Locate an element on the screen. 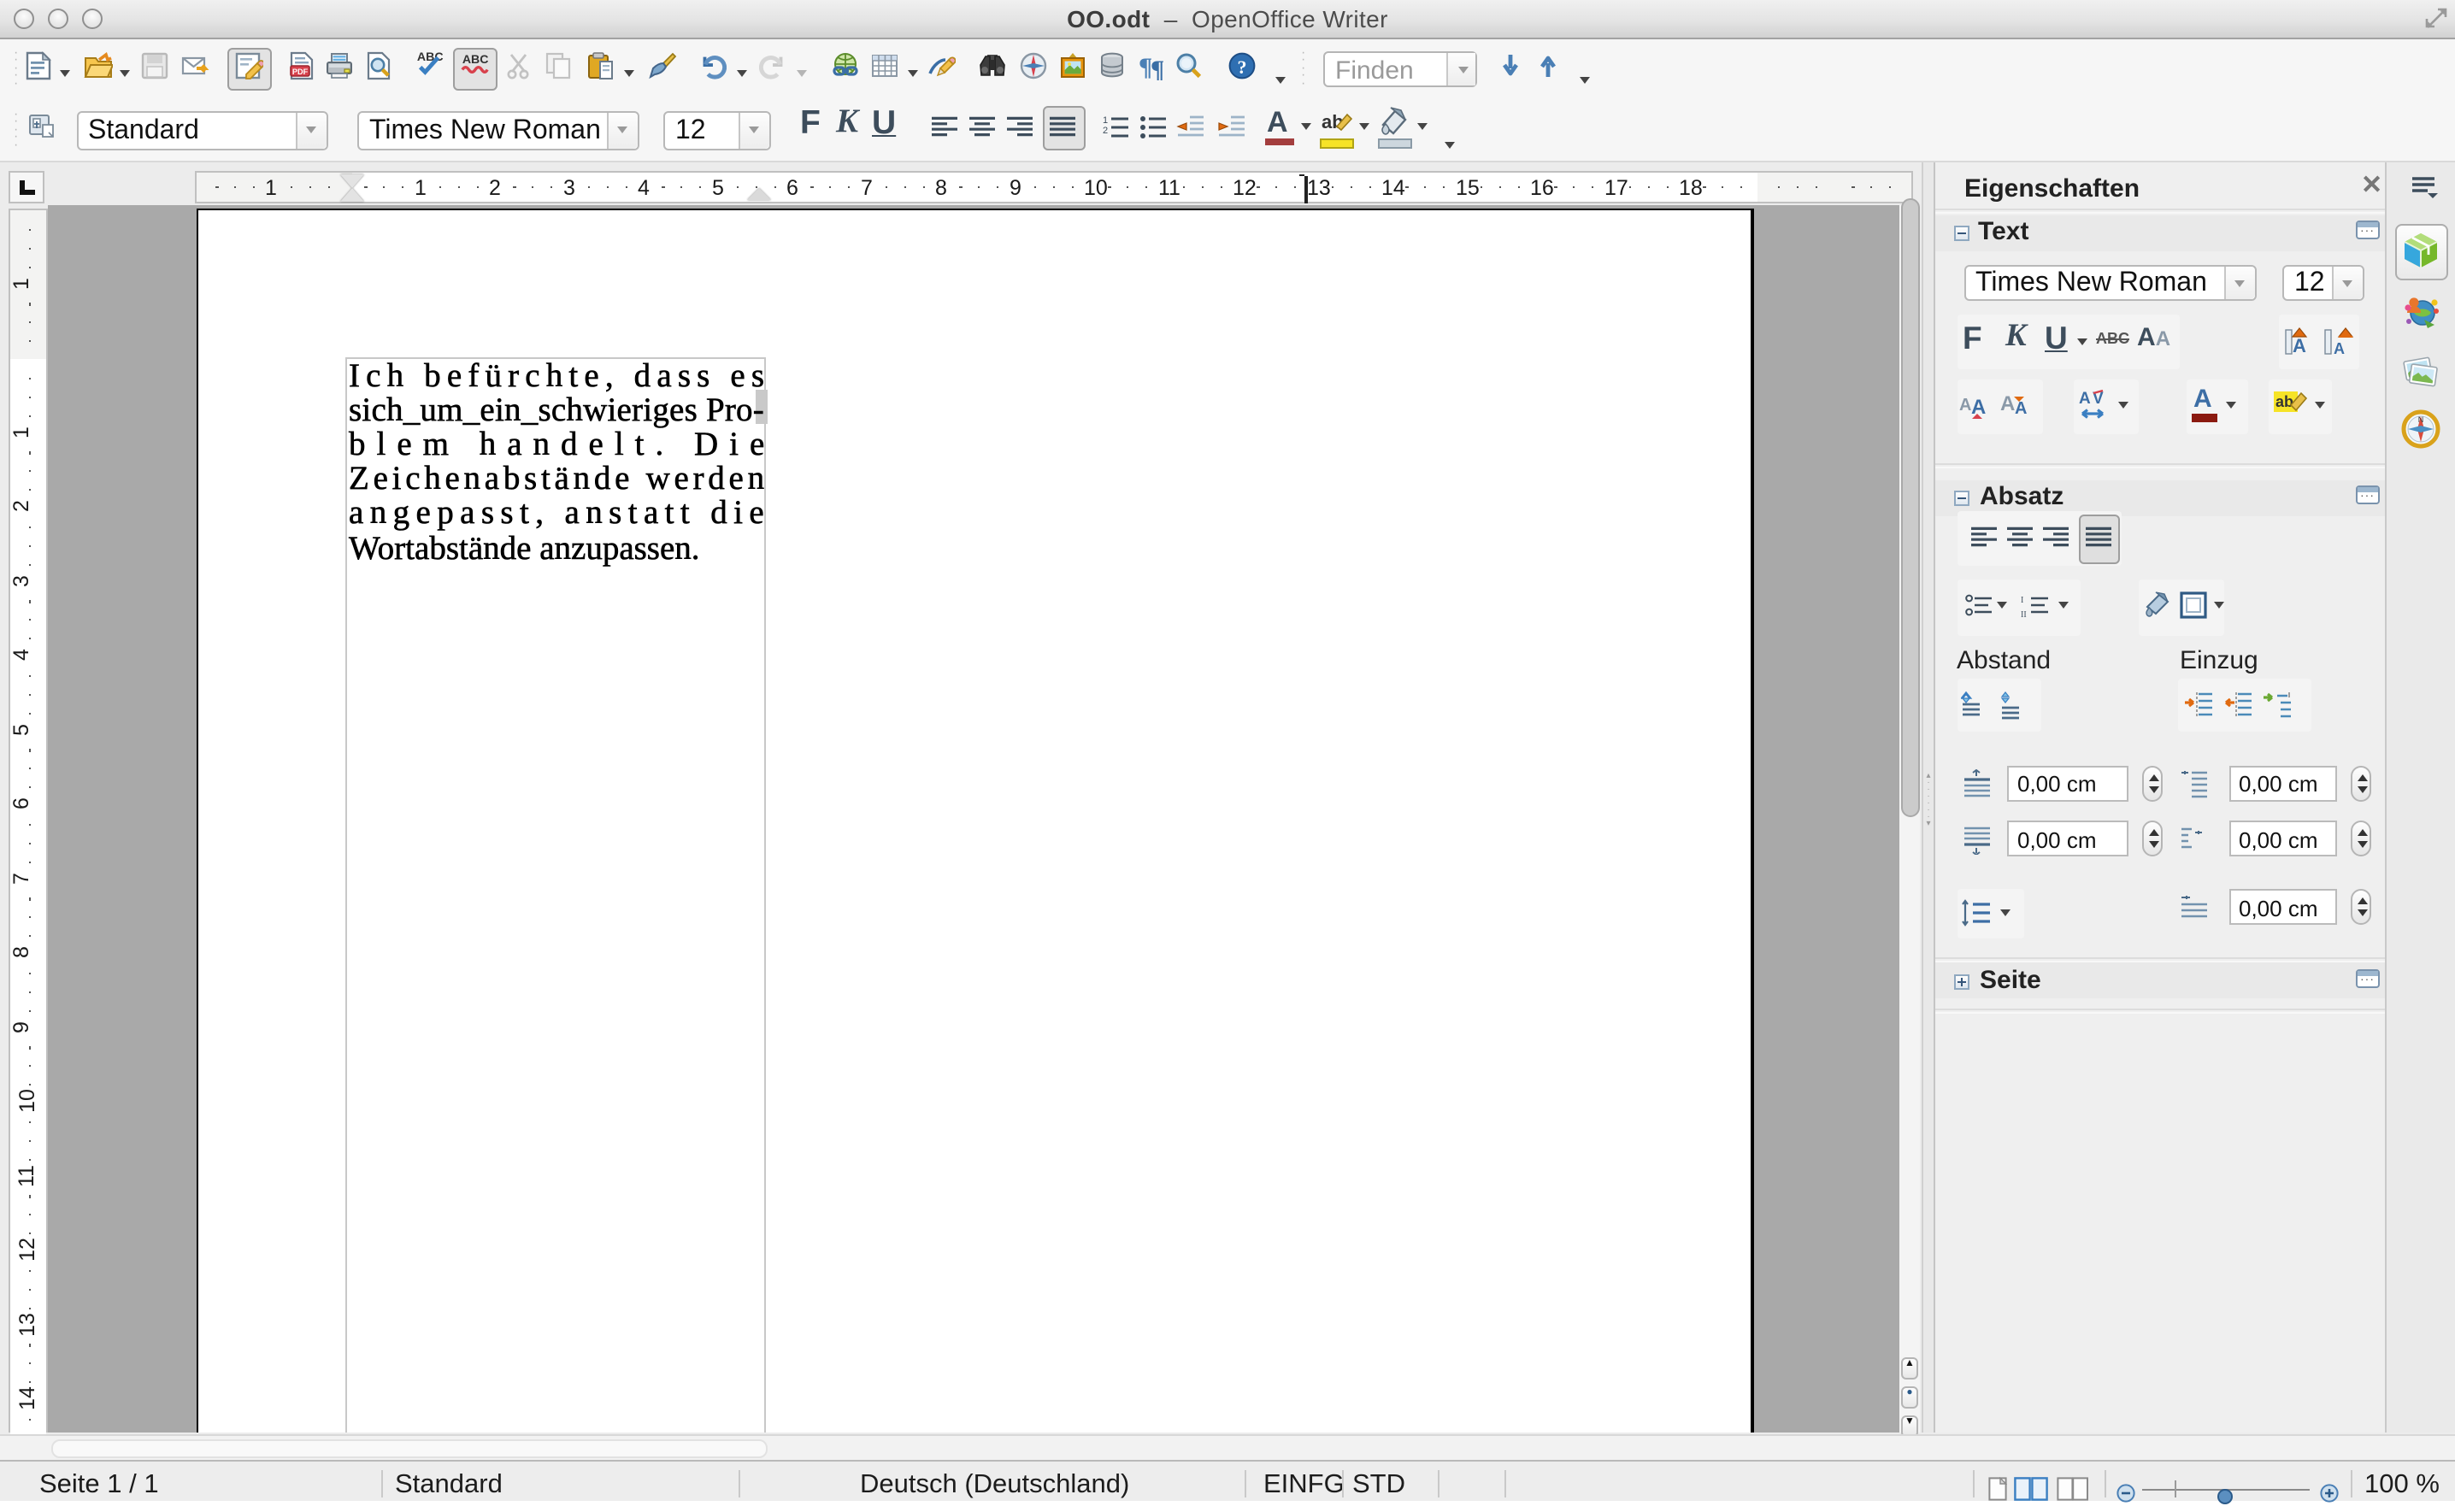 The image size is (2455, 1512). svg-text: 1 is located at coordinates (1105, 120).